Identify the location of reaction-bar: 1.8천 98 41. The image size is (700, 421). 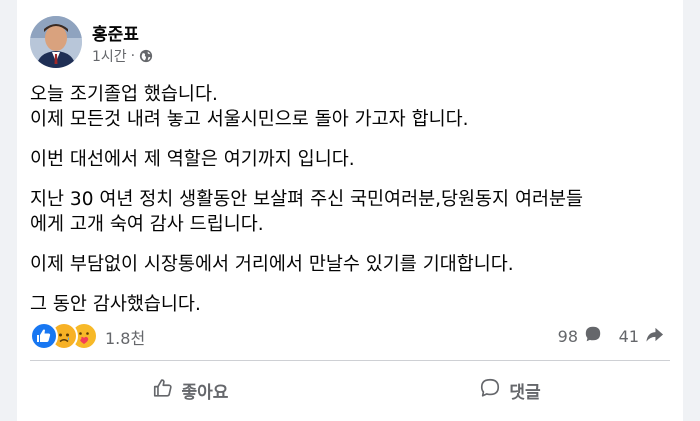
(350, 335).